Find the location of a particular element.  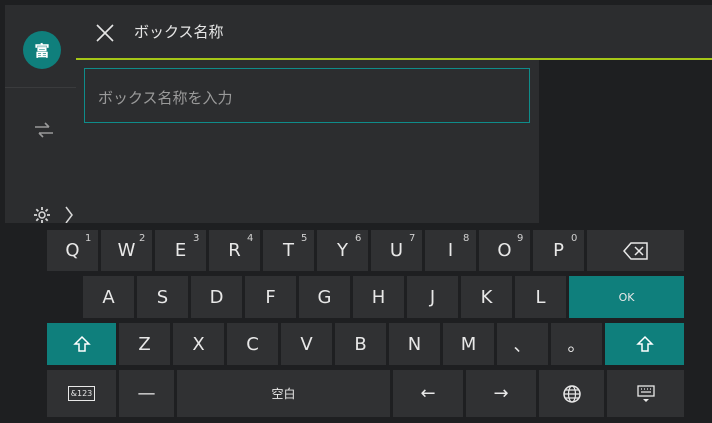

key-r: R4 is located at coordinates (234, 250).